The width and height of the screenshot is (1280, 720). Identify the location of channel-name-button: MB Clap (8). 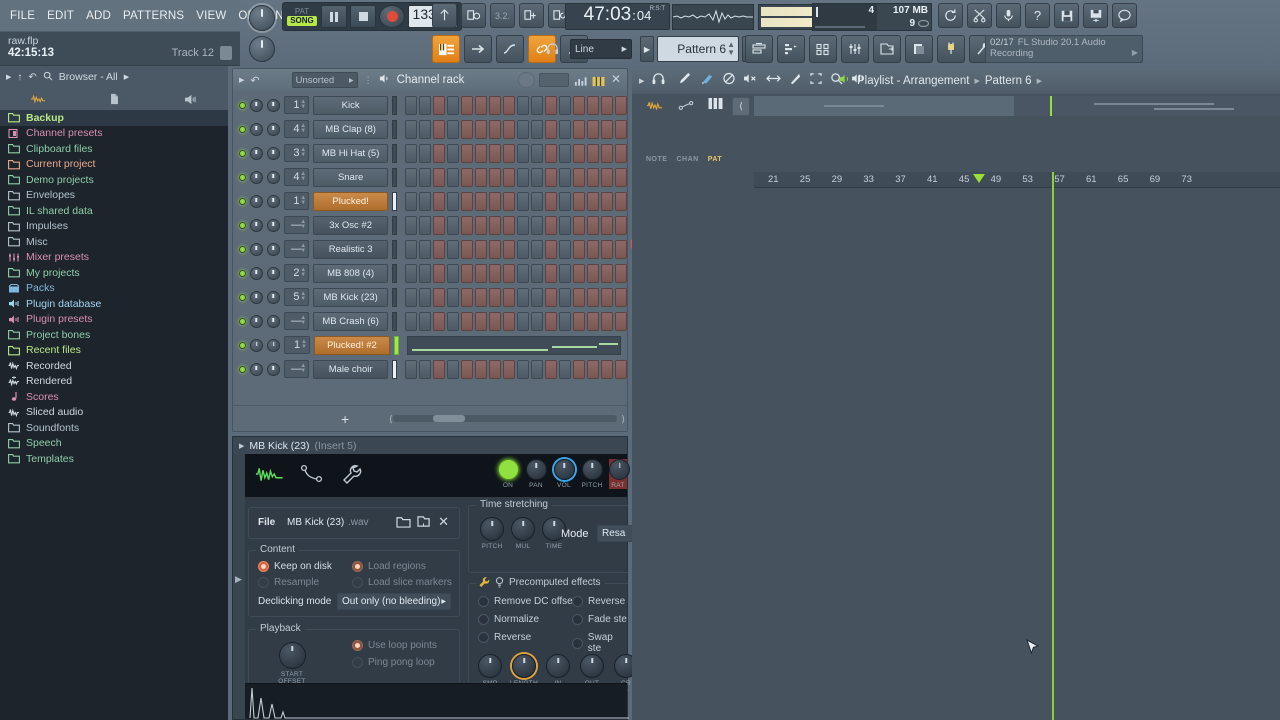
(351, 129).